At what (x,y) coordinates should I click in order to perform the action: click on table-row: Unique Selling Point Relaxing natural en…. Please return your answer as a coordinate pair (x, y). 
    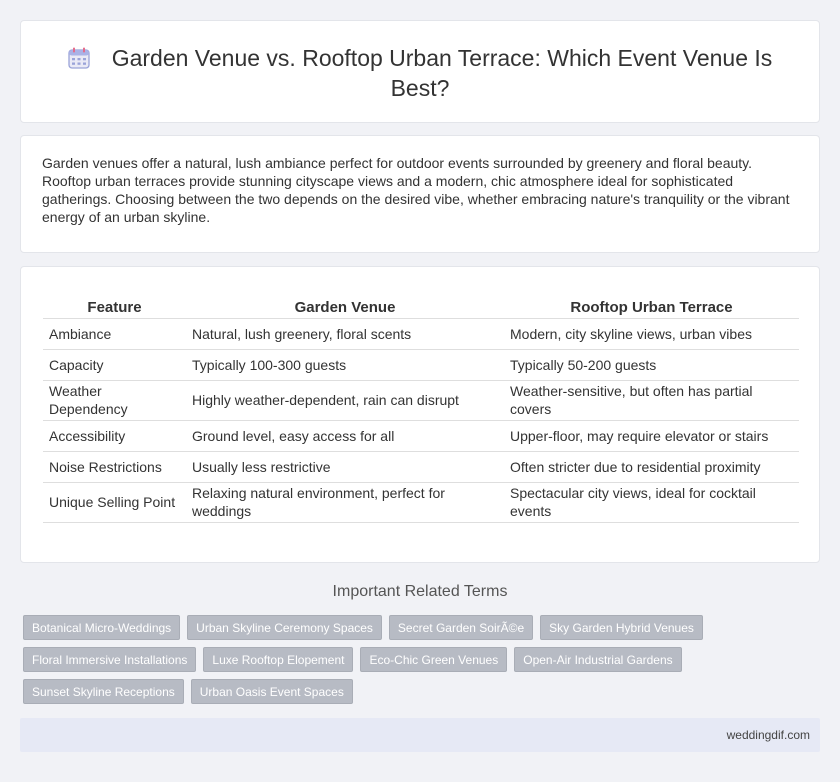
    Looking at the image, I should click on (421, 502).